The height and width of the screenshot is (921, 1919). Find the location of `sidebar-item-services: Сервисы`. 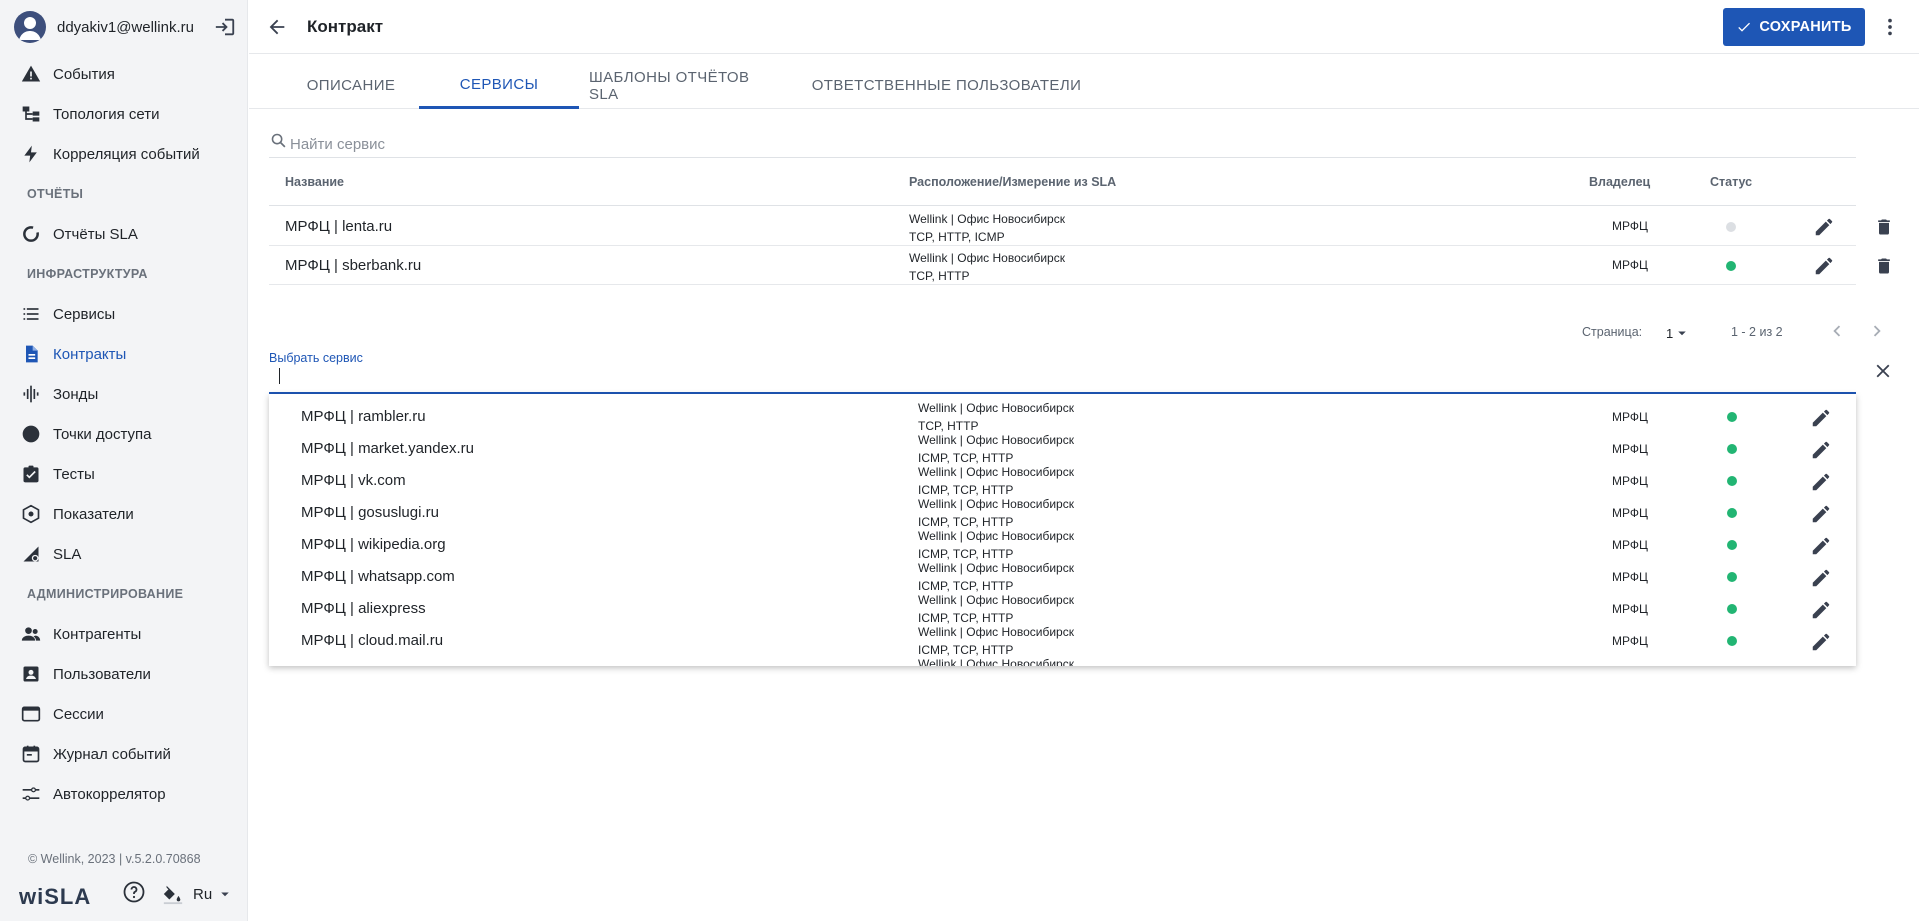

sidebar-item-services: Сервисы is located at coordinates (124, 314).